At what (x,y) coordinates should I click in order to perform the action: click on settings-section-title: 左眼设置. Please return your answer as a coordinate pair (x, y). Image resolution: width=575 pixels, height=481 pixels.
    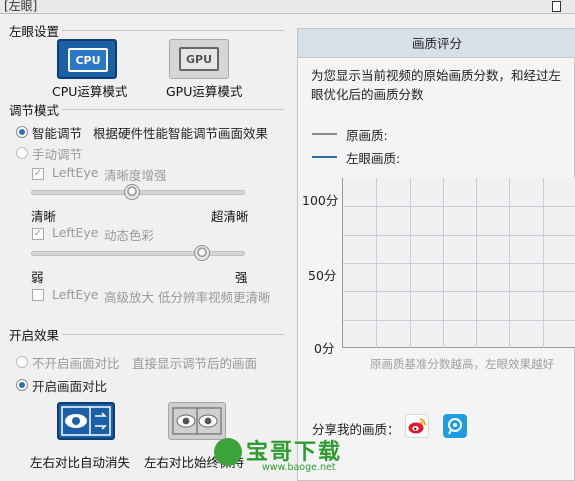
    Looking at the image, I should click on (34, 31).